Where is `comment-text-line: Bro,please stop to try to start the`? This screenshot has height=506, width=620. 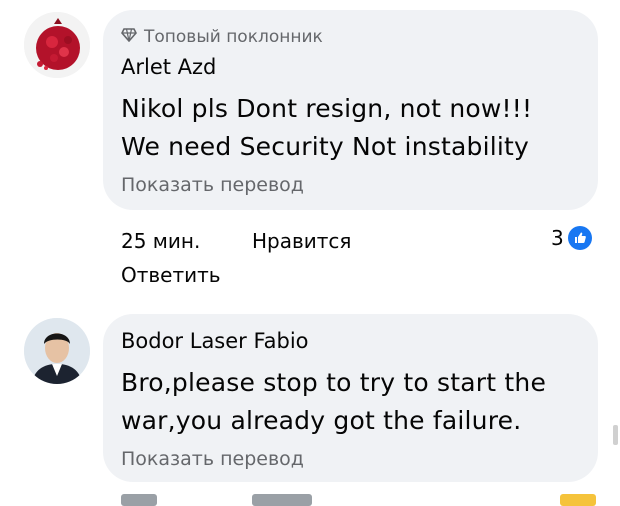
comment-text-line: Bro,please stop to try to start the is located at coordinates (334, 382).